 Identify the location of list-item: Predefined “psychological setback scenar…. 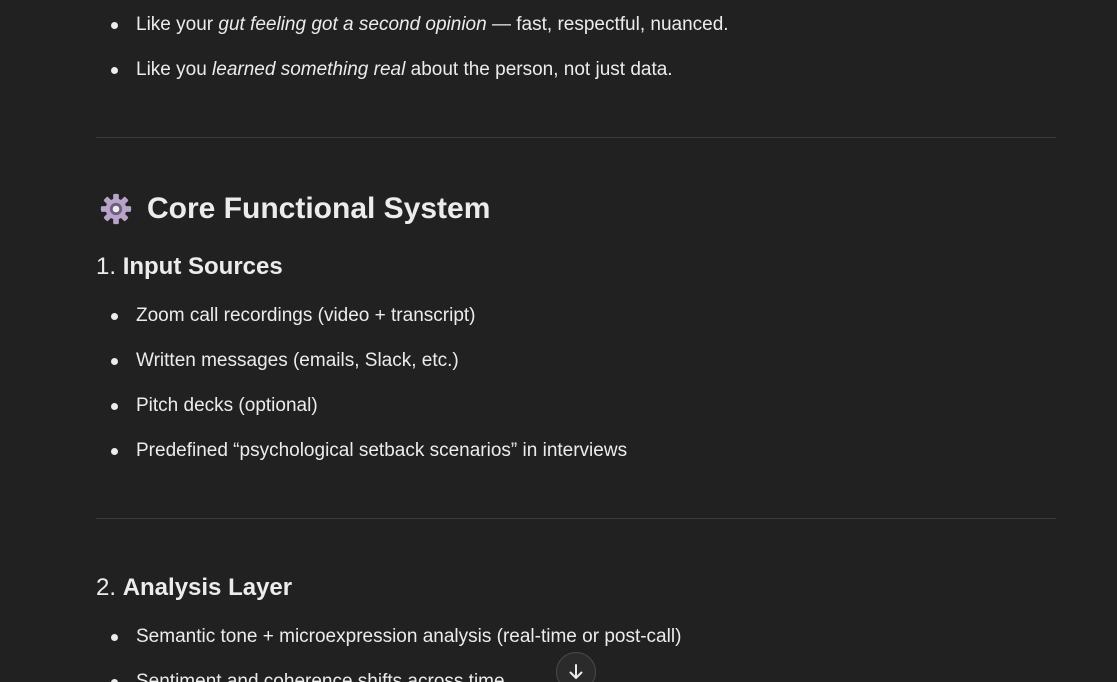
(361, 451).